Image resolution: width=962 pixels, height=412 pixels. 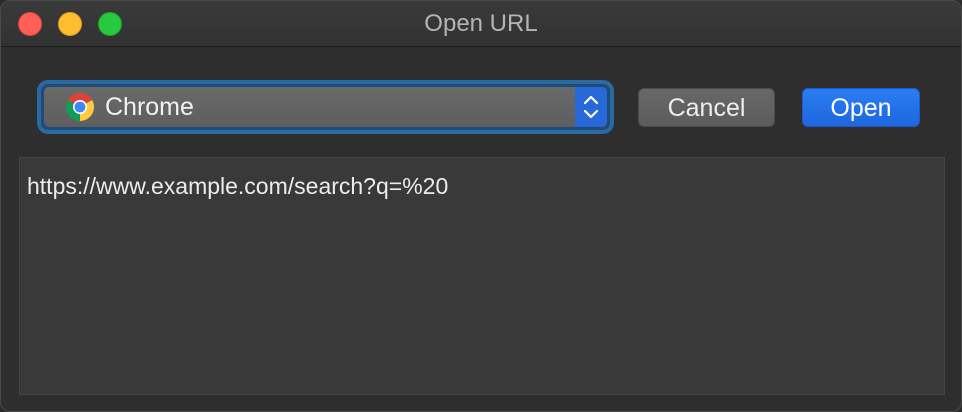 What do you see at coordinates (149, 107) in the screenshot?
I see `selected-browser-label: Chrome` at bounding box center [149, 107].